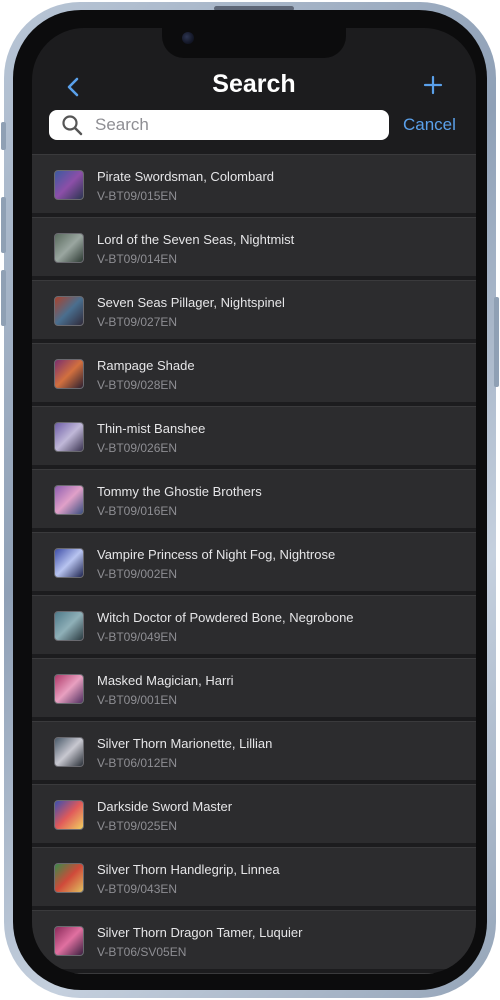  What do you see at coordinates (3, 136) in the screenshot?
I see `action-button` at bounding box center [3, 136].